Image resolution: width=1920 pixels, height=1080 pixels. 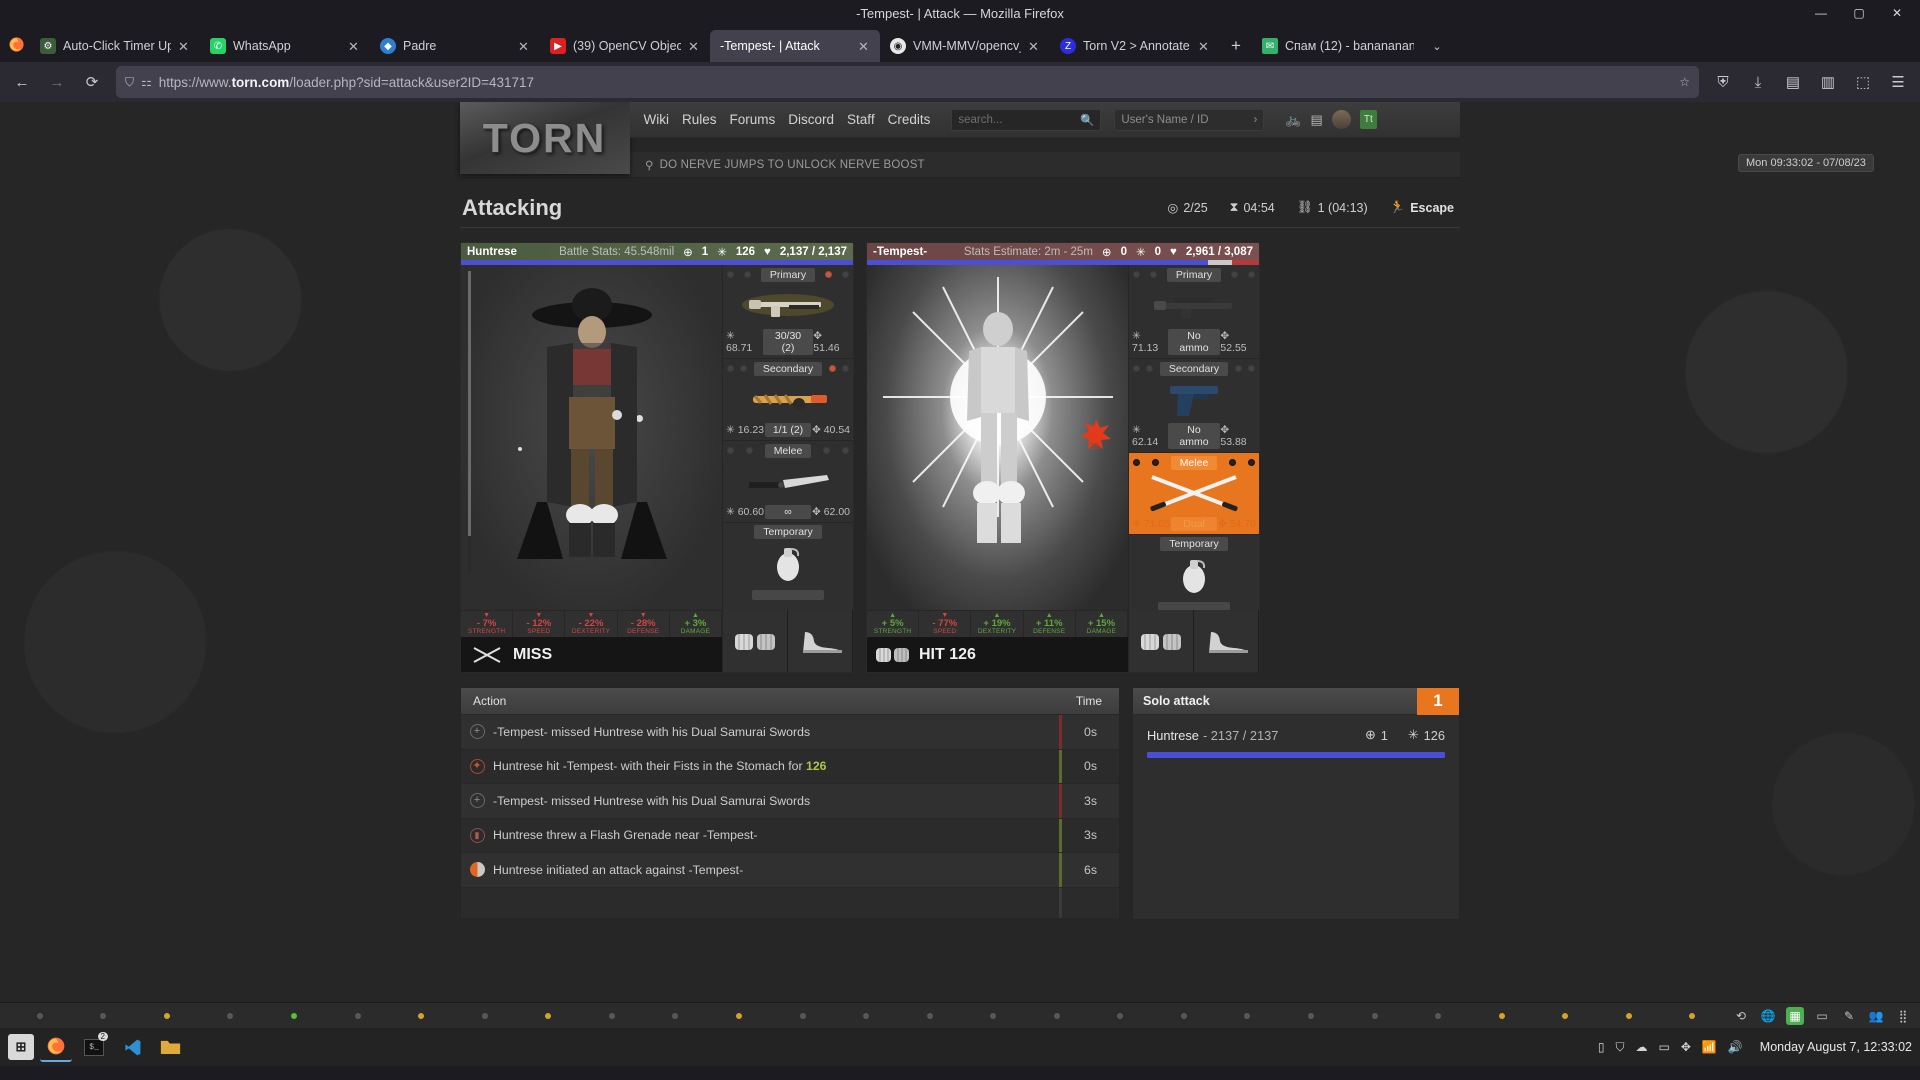 What do you see at coordinates (1189, 119) in the screenshot?
I see `user-lookup-input: User's Name / ID ›` at bounding box center [1189, 119].